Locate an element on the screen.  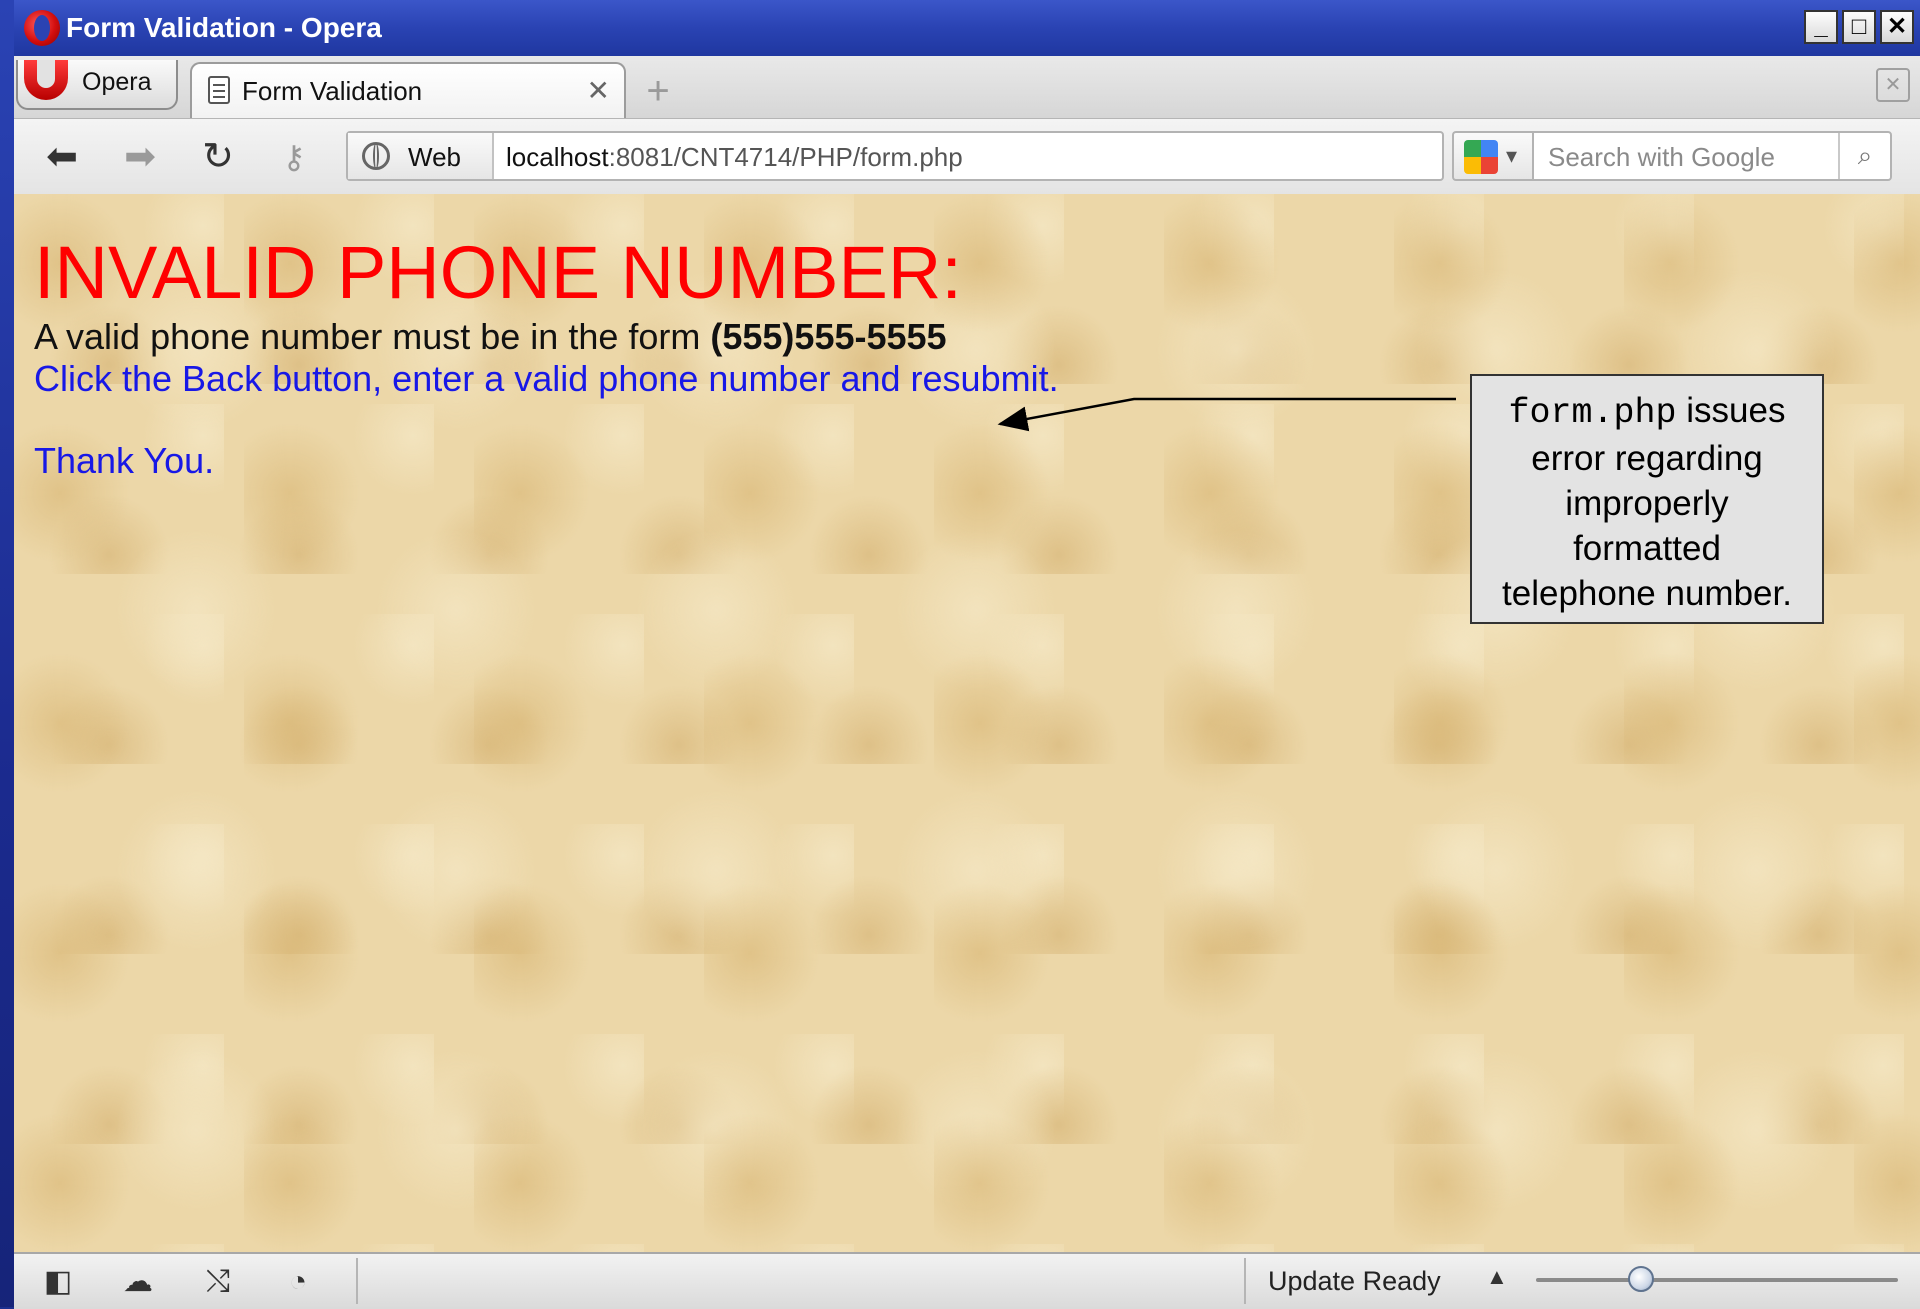
back-arrow-icon: ⬅ is located at coordinates (62, 157).